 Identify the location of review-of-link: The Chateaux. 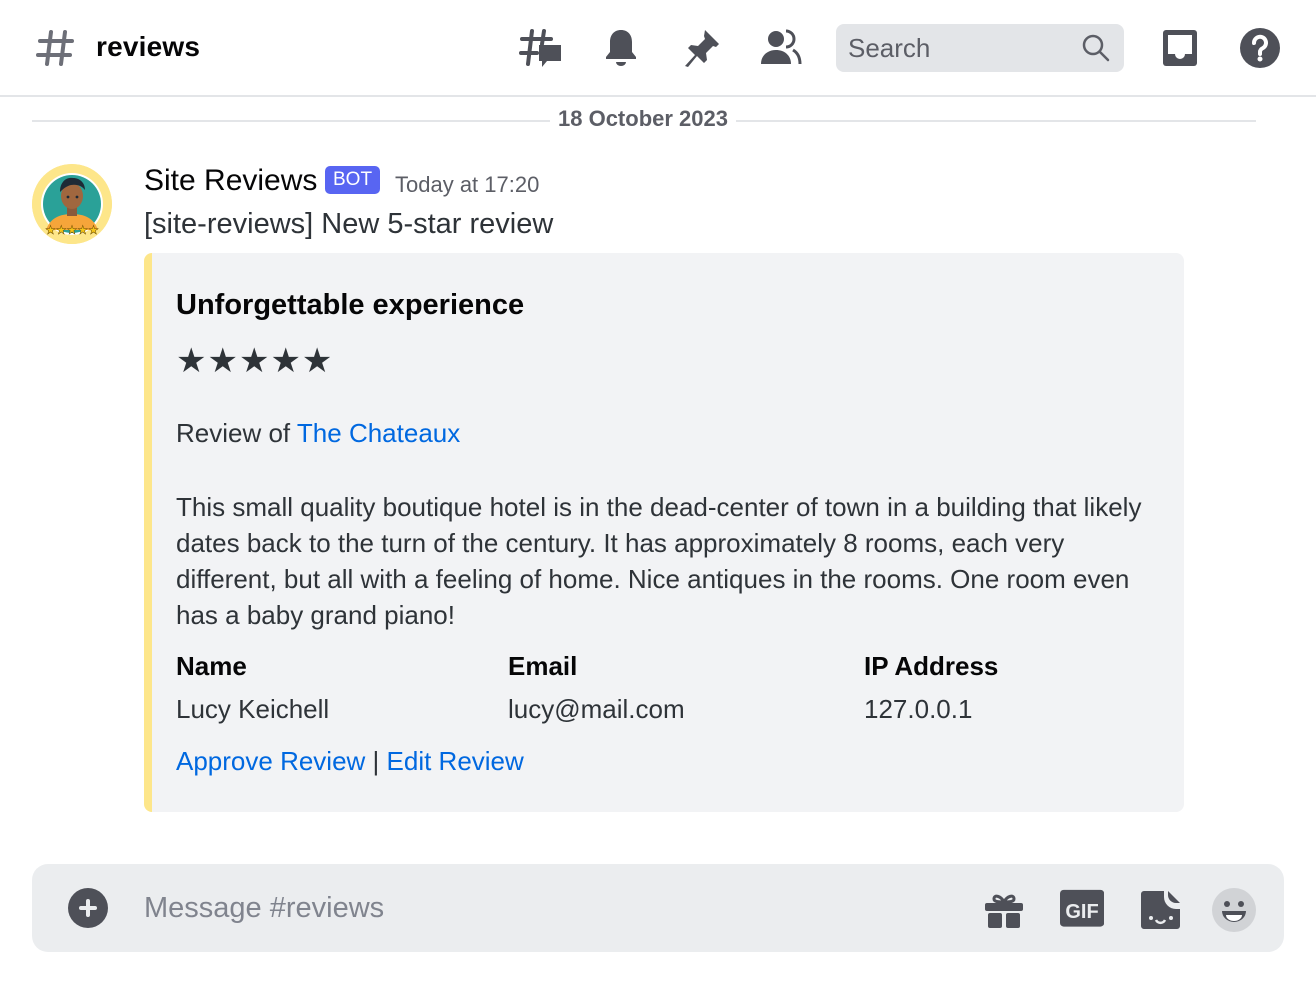
(378, 433).